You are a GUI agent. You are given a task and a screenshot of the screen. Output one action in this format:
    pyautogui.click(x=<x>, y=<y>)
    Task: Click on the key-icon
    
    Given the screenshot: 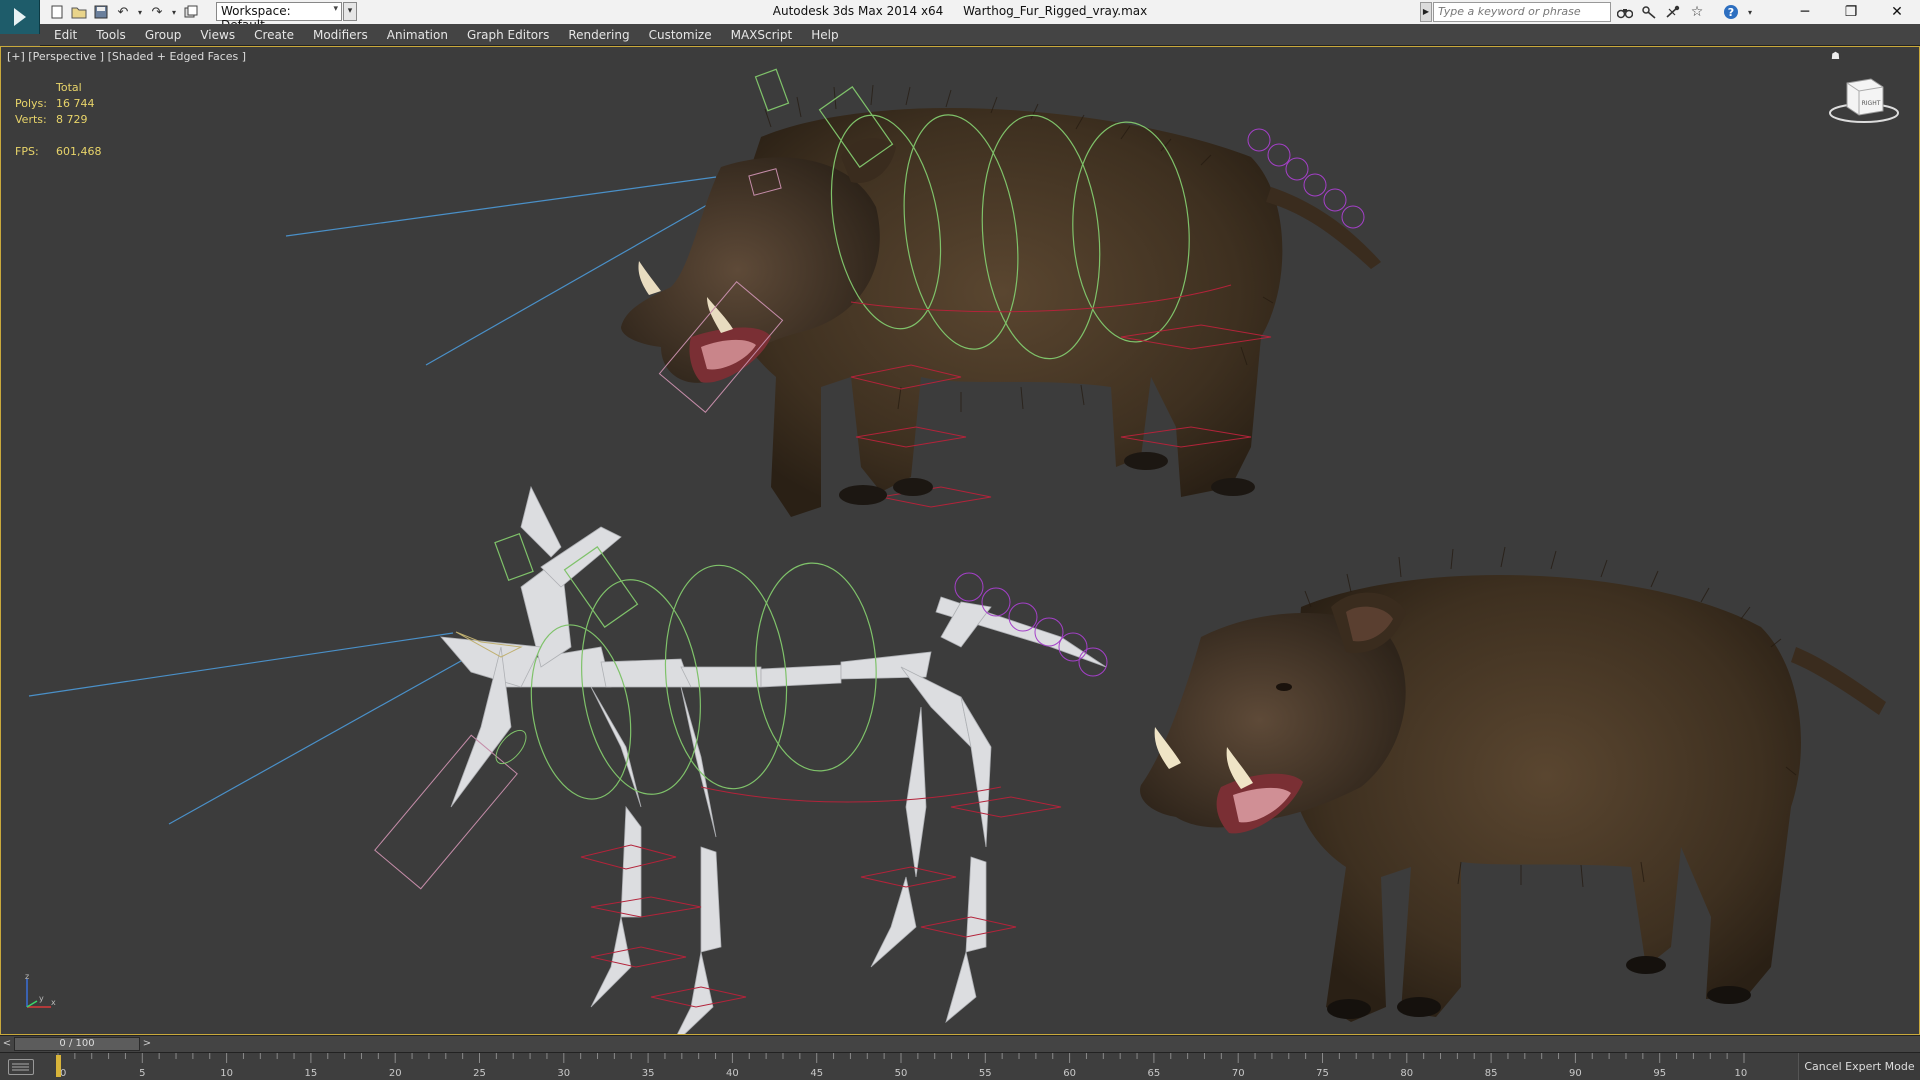 What is the action you would take?
    pyautogui.click(x=1649, y=12)
    